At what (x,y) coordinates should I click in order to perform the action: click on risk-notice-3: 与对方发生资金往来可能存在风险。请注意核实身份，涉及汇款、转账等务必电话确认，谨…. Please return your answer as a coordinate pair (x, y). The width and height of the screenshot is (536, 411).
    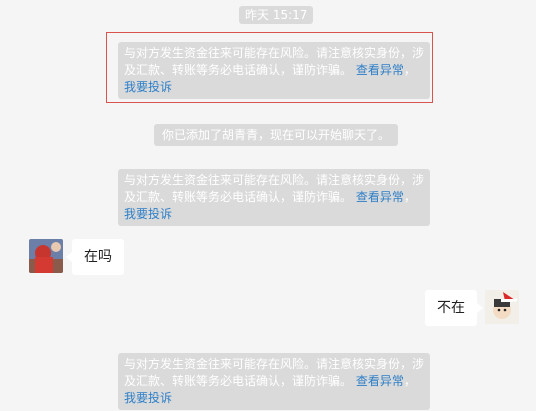
    Looking at the image, I should click on (274, 381).